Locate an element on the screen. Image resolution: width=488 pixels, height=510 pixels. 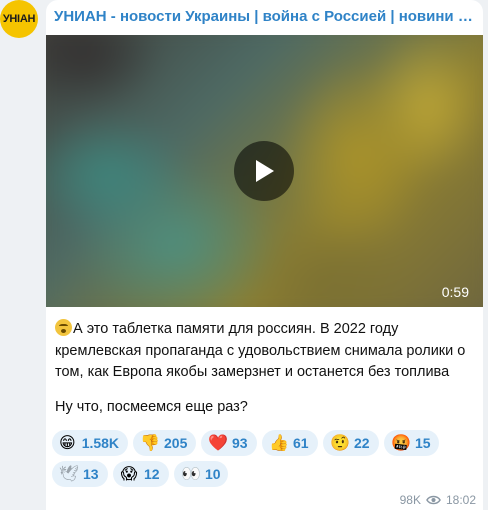
eye-icon is located at coordinates (433, 500).